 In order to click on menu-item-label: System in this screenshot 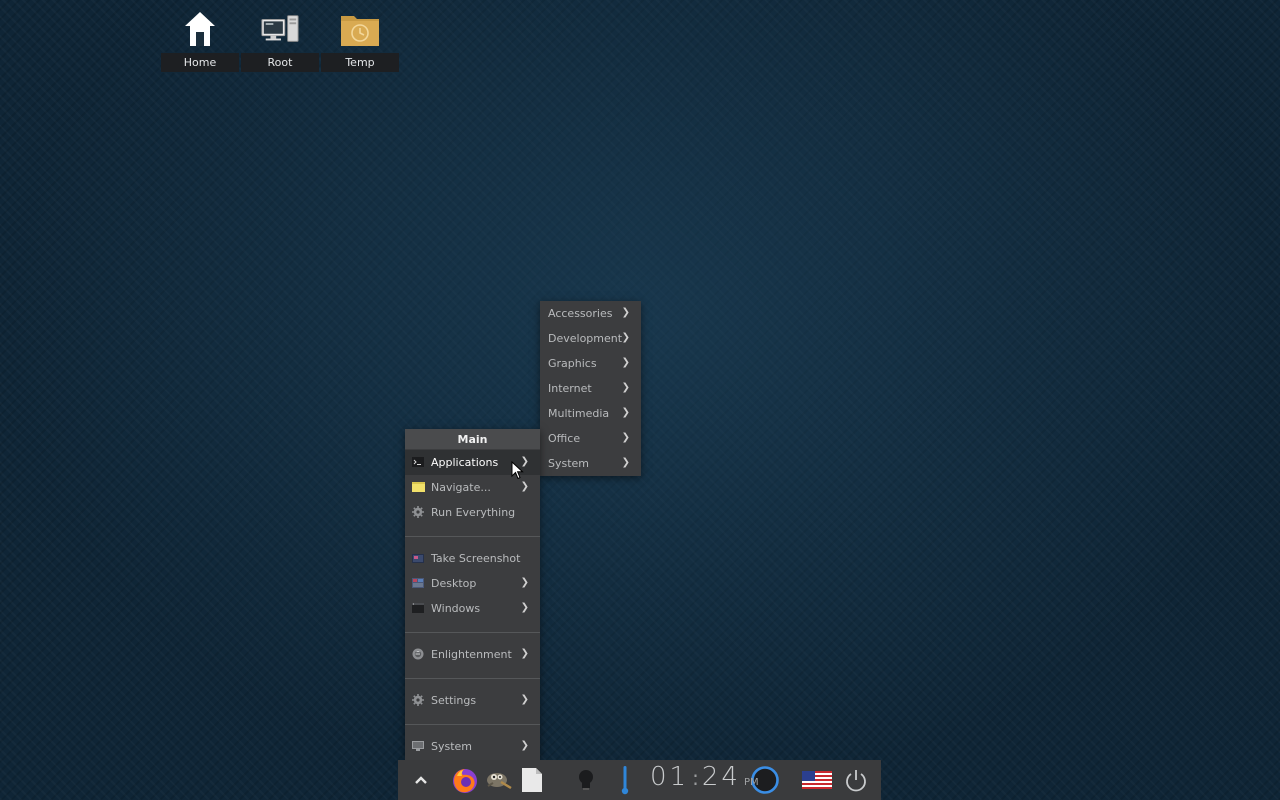, I will do `click(452, 746)`.